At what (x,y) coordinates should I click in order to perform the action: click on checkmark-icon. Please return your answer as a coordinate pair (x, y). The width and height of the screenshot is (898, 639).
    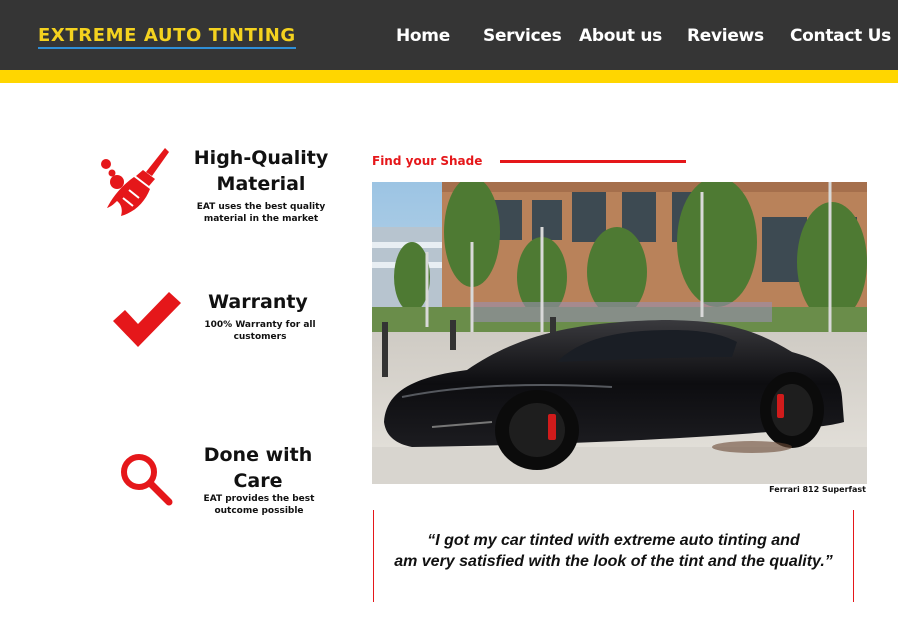
    Looking at the image, I should click on (147, 319).